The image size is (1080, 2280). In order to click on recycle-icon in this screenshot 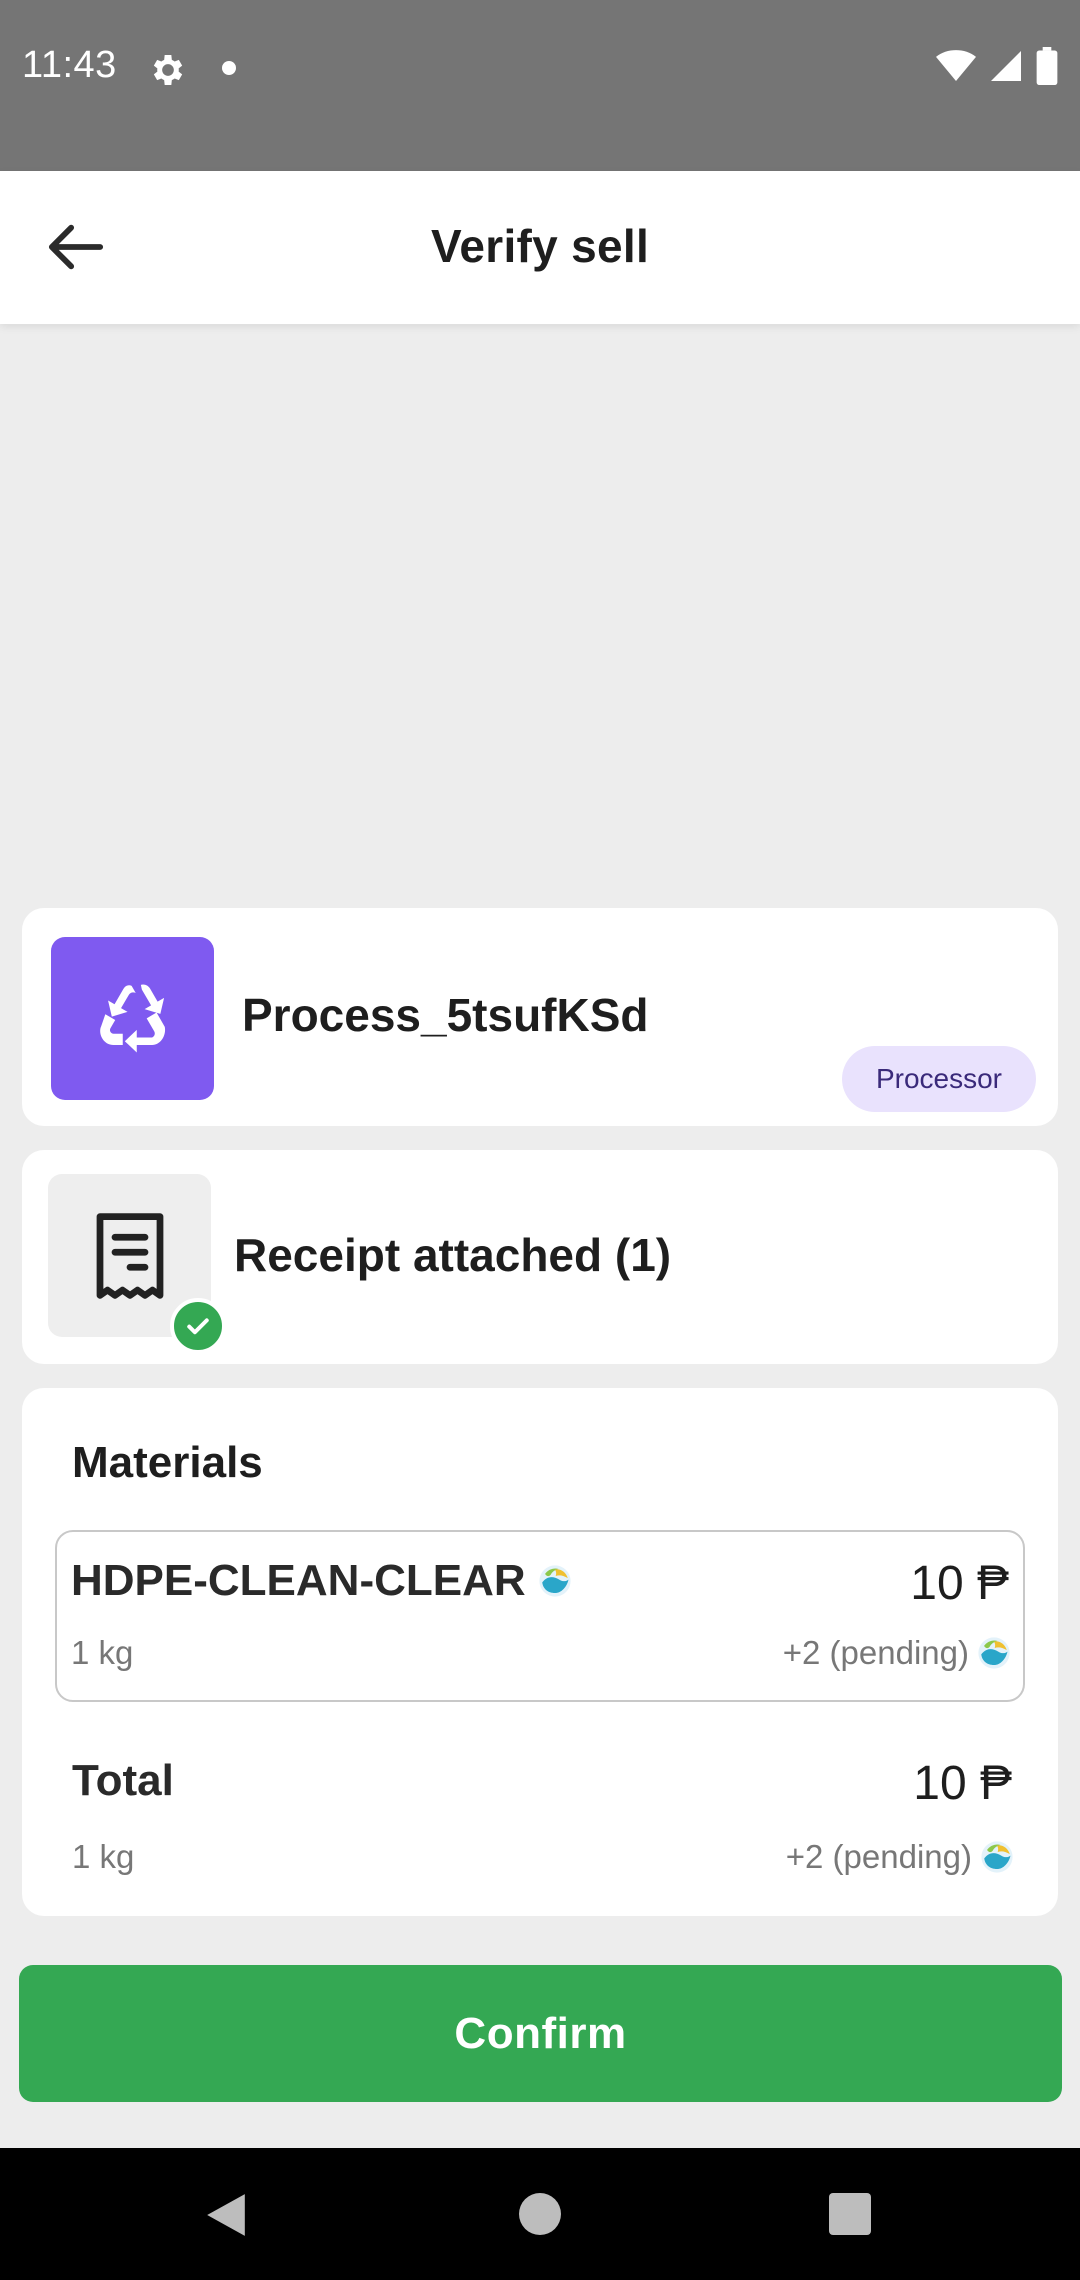, I will do `click(132, 1018)`.